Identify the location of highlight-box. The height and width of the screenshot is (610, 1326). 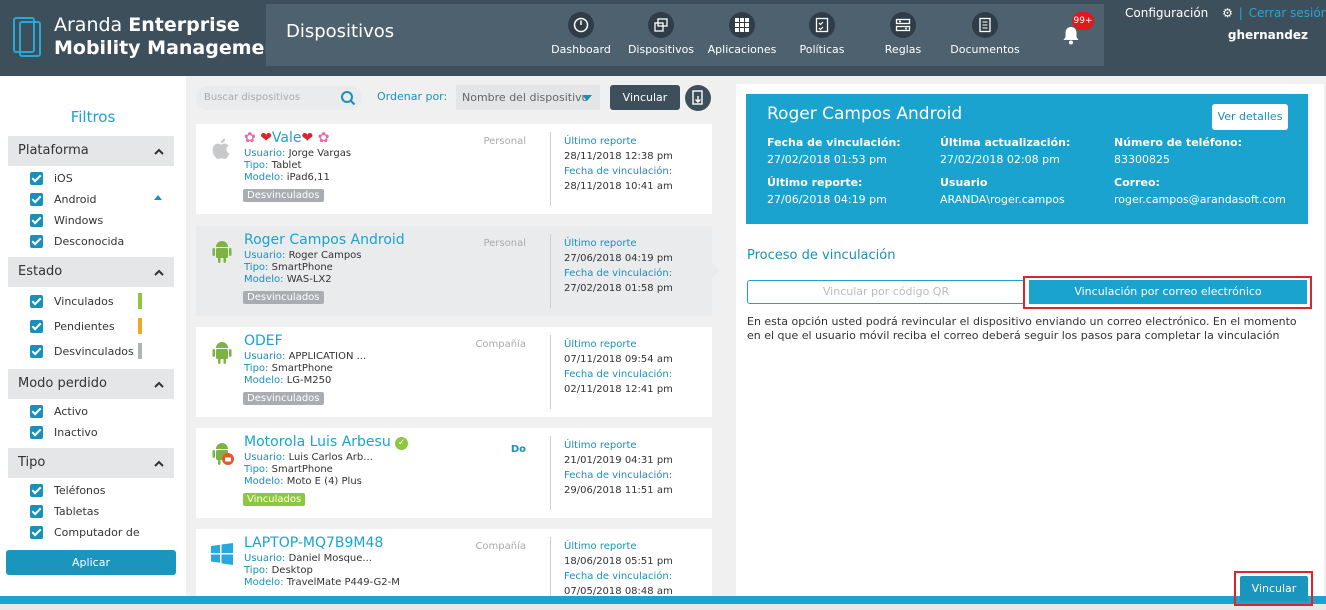
(1273, 588).